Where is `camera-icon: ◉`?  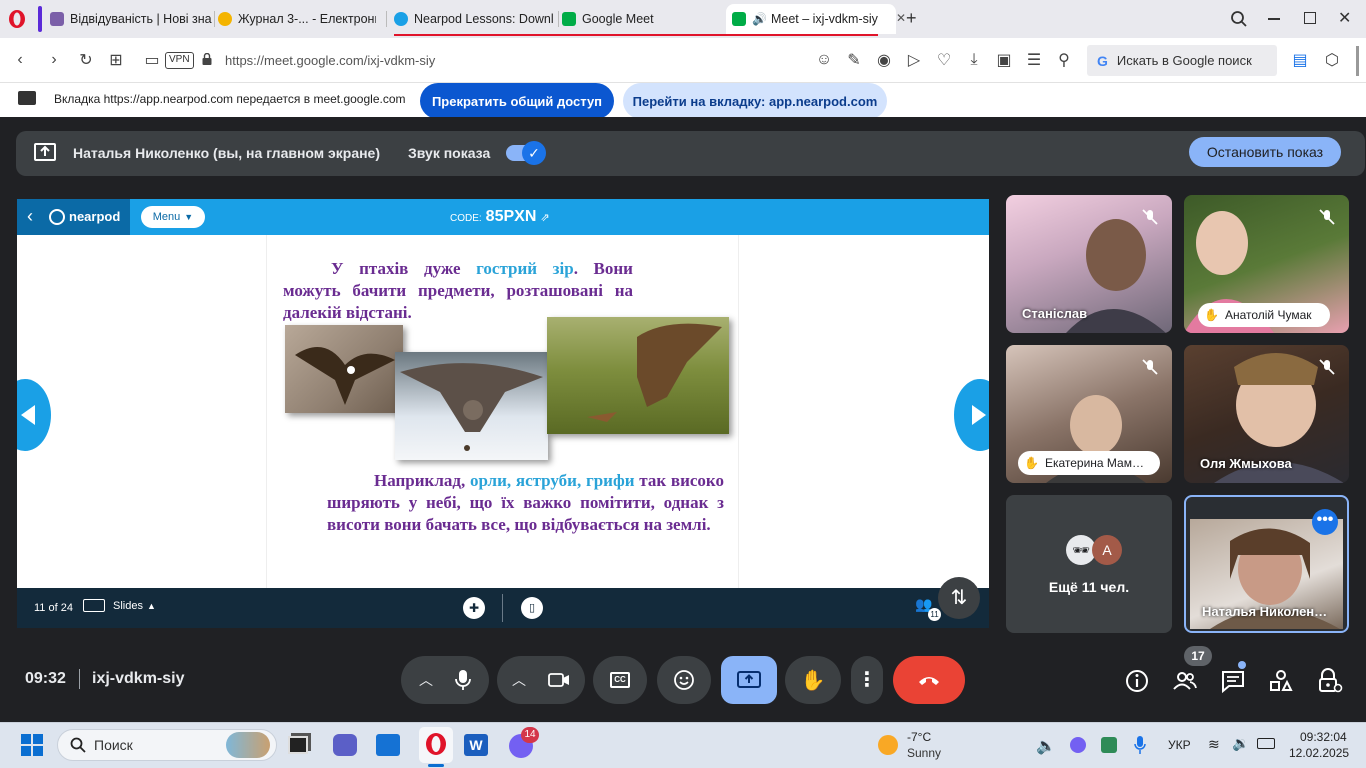
camera-icon: ◉ is located at coordinates (884, 60).